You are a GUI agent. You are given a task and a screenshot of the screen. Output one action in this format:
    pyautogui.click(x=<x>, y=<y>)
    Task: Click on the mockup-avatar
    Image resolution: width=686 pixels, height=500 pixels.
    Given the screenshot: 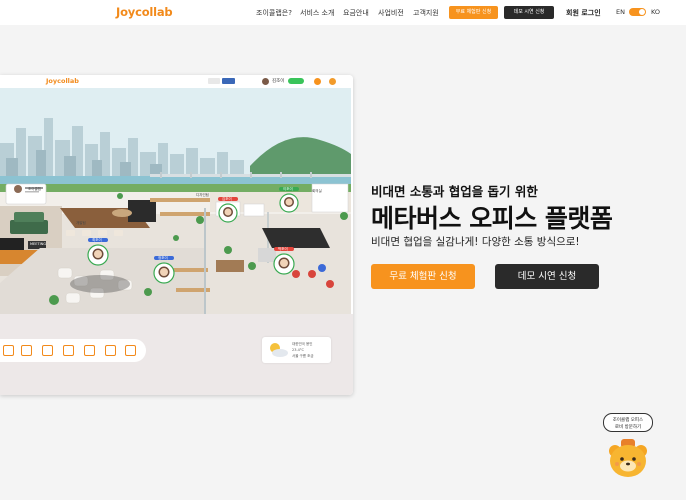 What is the action you would take?
    pyautogui.click(x=265, y=81)
    